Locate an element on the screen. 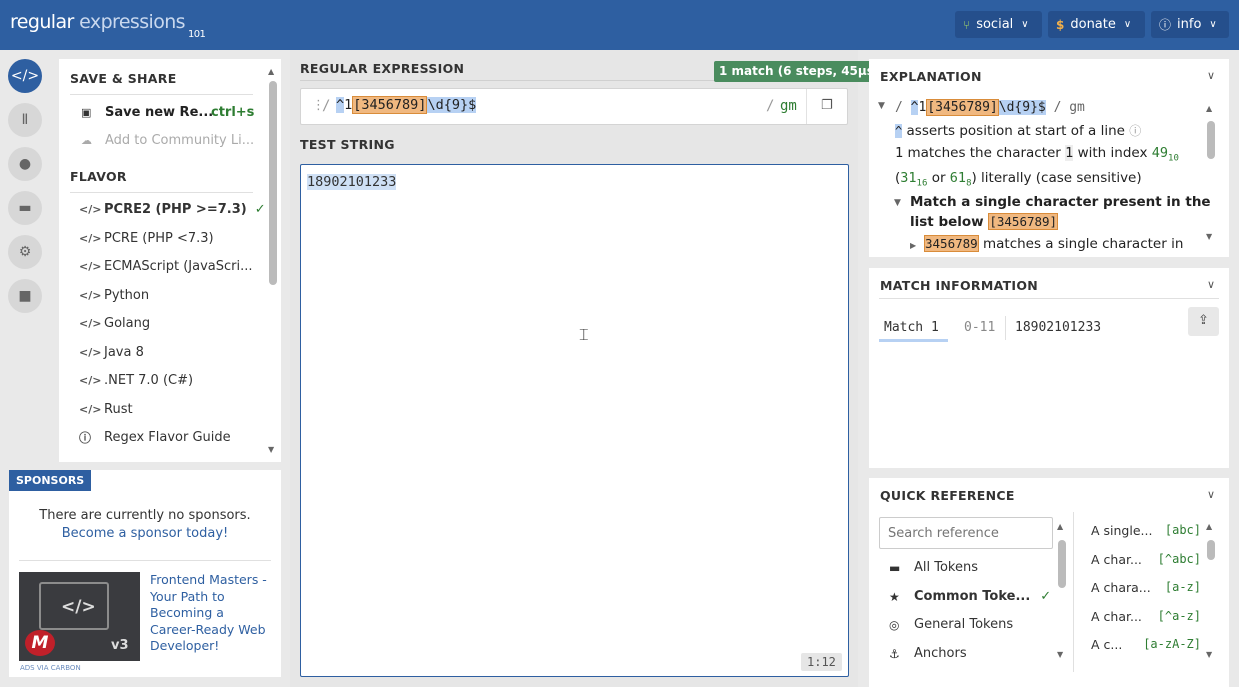  qr-token-row: A char... [^abc] is located at coordinates (1146, 559).